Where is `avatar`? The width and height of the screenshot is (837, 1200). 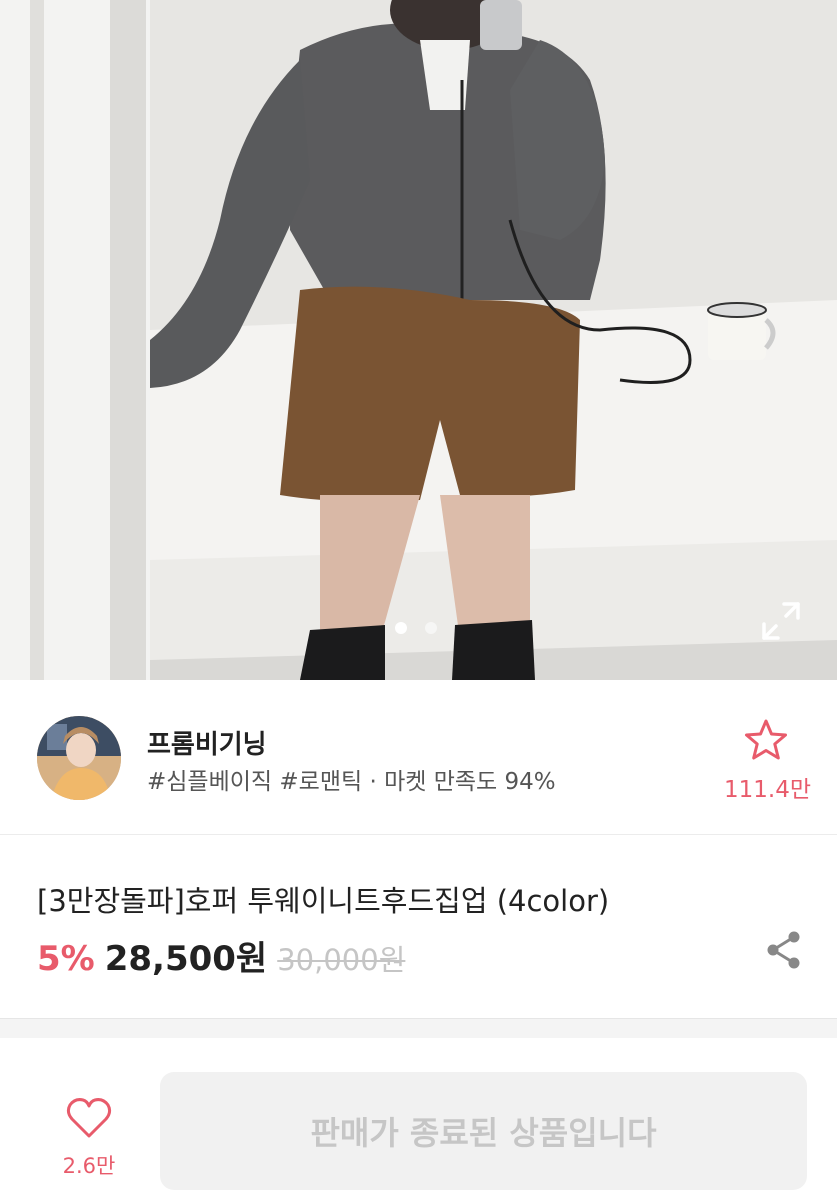
avatar is located at coordinates (79, 758).